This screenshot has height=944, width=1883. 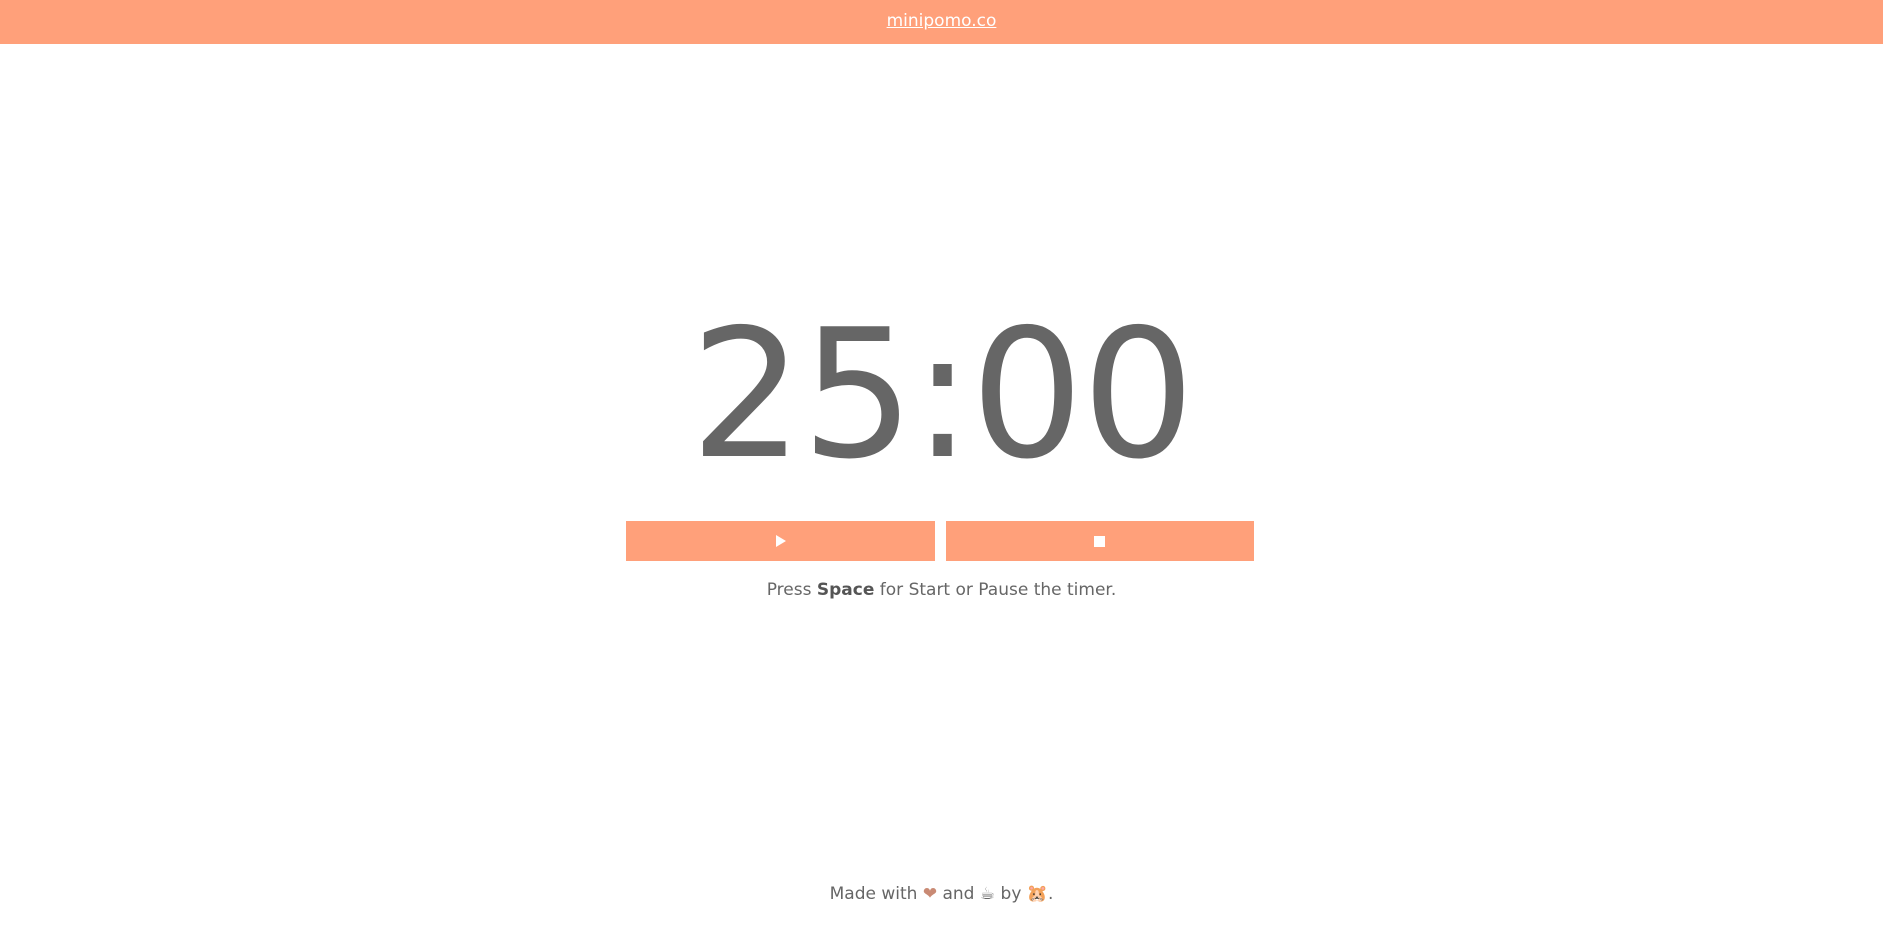 What do you see at coordinates (1011, 894) in the screenshot?
I see `footer-by: by` at bounding box center [1011, 894].